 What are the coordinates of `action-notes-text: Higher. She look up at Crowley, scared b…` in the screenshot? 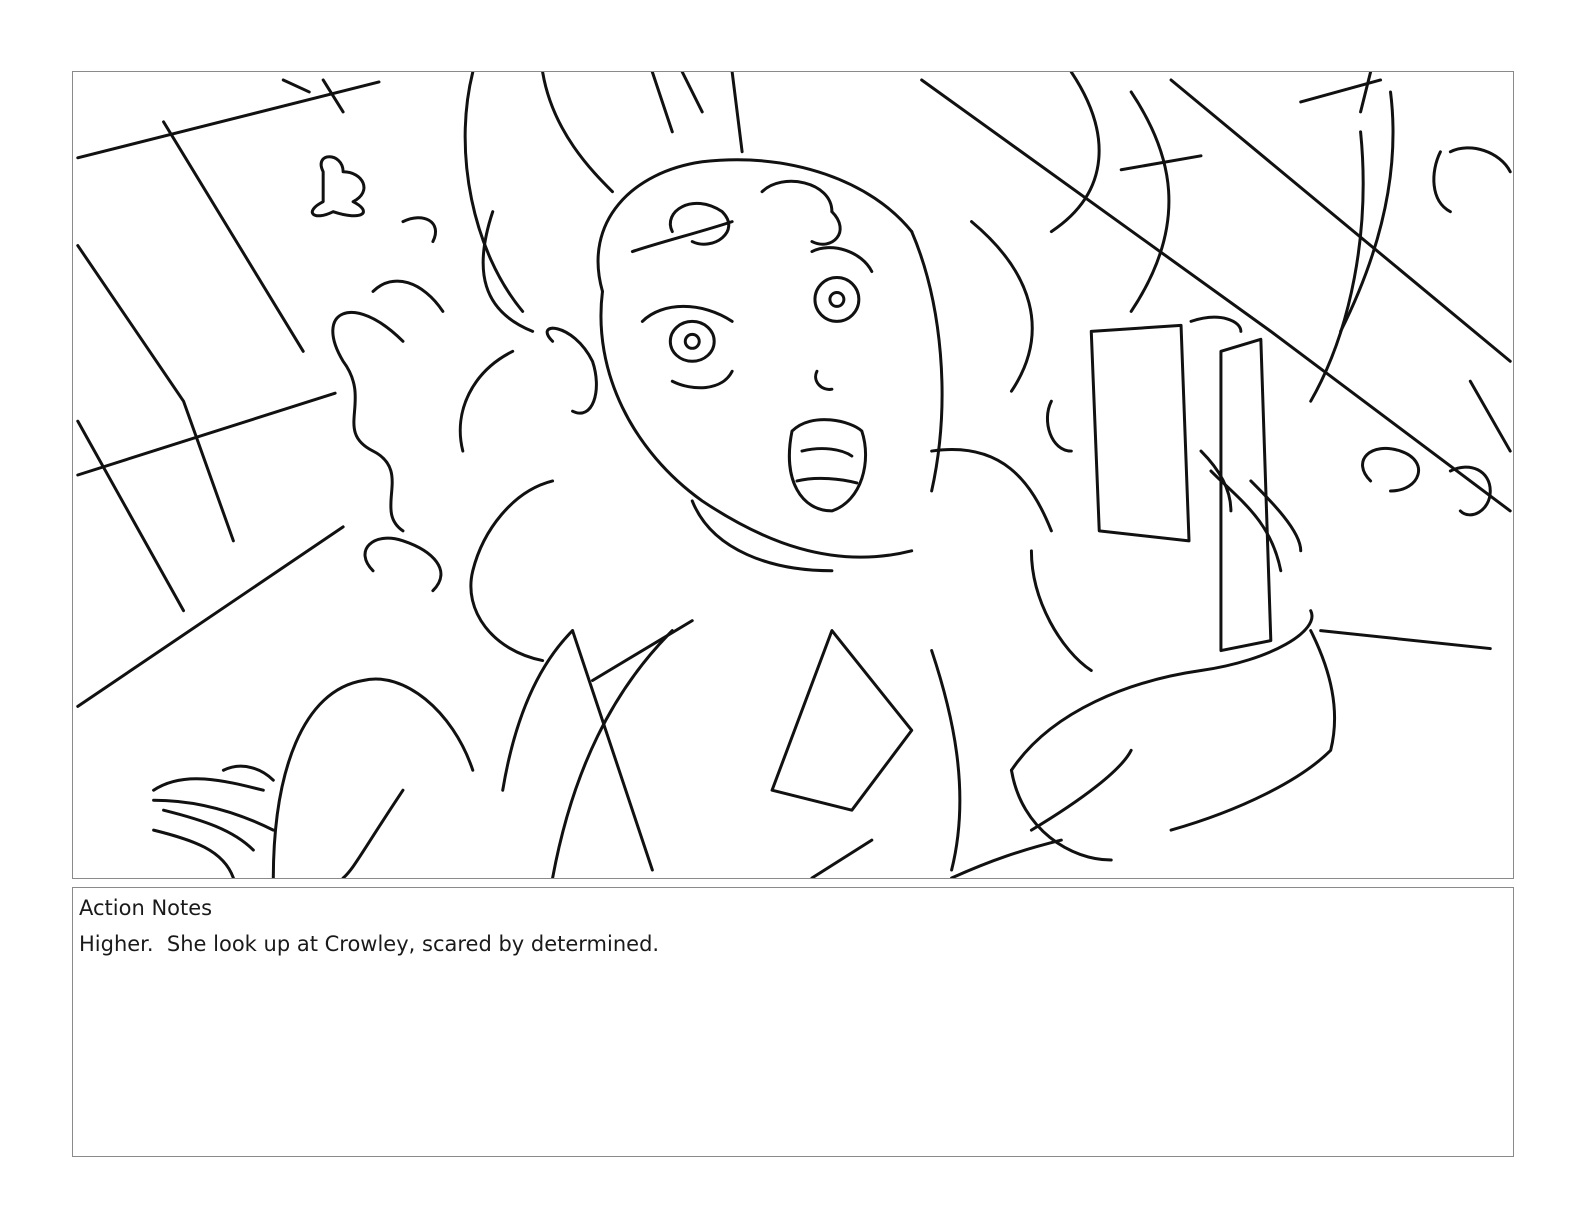 It's located at (369, 944).